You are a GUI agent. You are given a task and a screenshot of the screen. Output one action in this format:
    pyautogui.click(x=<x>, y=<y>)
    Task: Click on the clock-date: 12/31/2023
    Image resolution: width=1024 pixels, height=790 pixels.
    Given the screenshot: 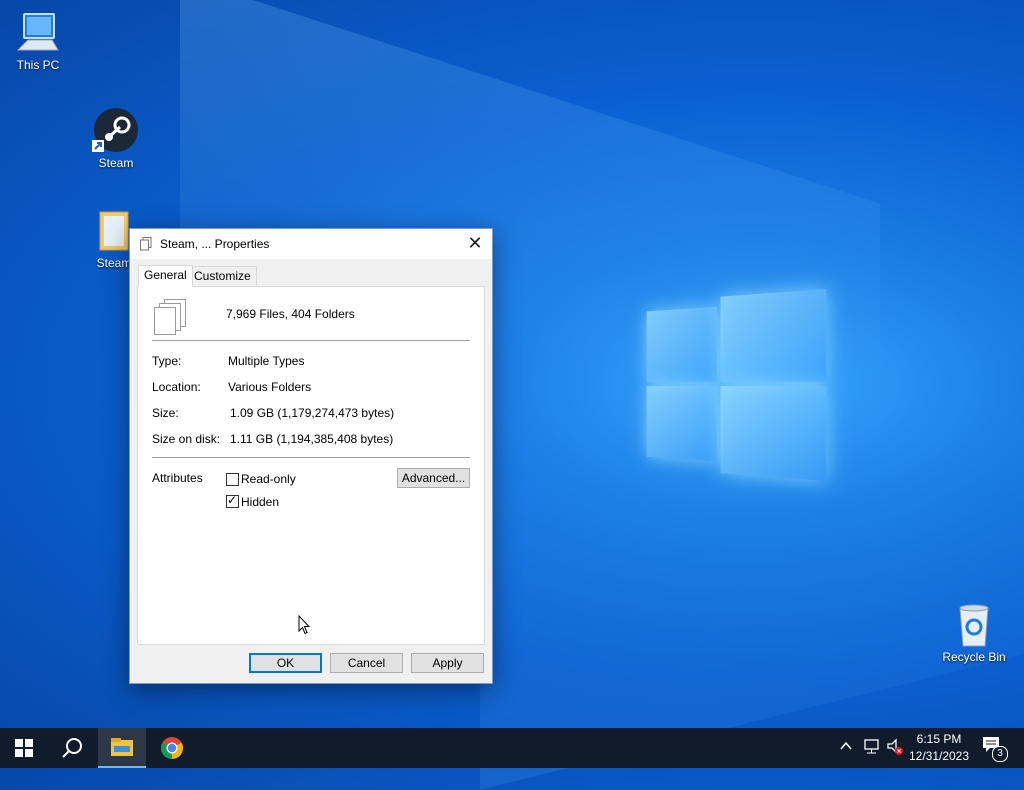 What is the action you would take?
    pyautogui.click(x=939, y=756)
    